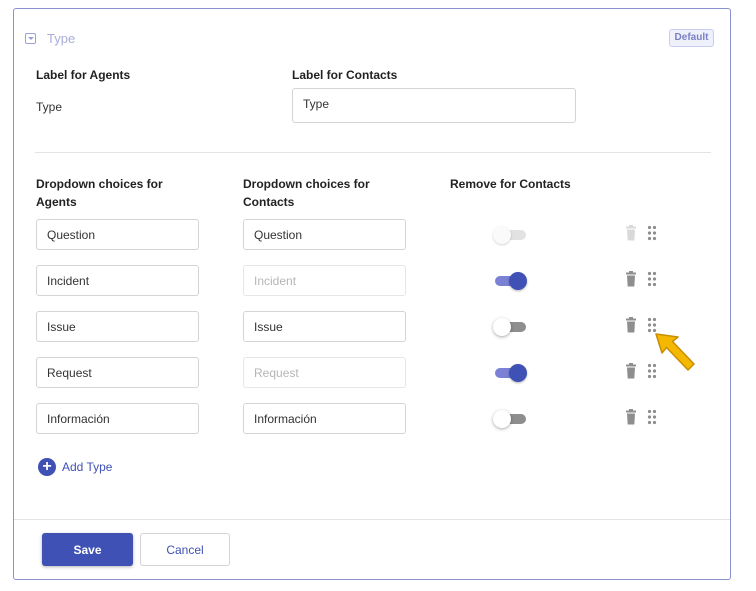 This screenshot has width=756, height=591. What do you see at coordinates (345, 75) in the screenshot?
I see `label-for-contacts-heading: Label for Contacts` at bounding box center [345, 75].